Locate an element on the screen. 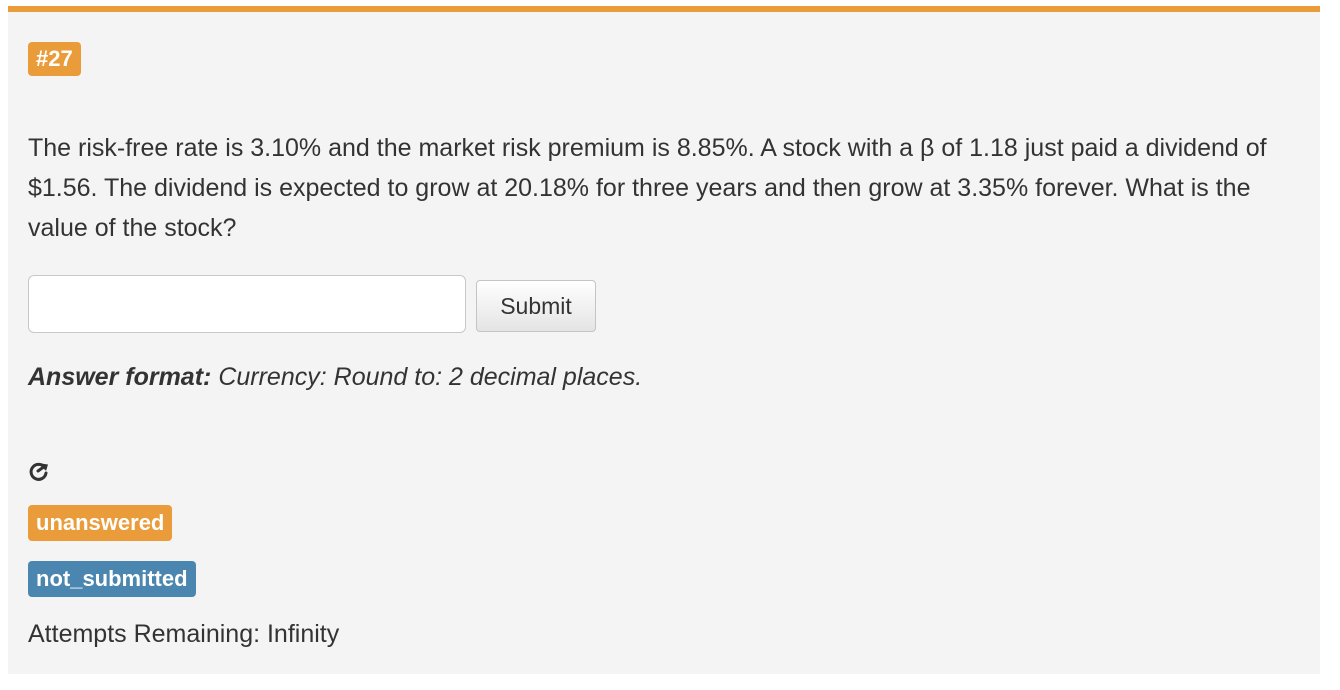 The height and width of the screenshot is (690, 1340). answer-format-text: Currency: Round to: 2 decimal places. is located at coordinates (430, 377).